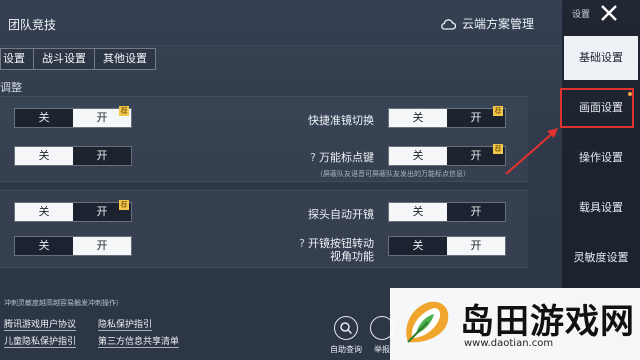  Describe the element at coordinates (346, 157) in the screenshot. I see `universal-marker-label: 万能标点键` at that location.